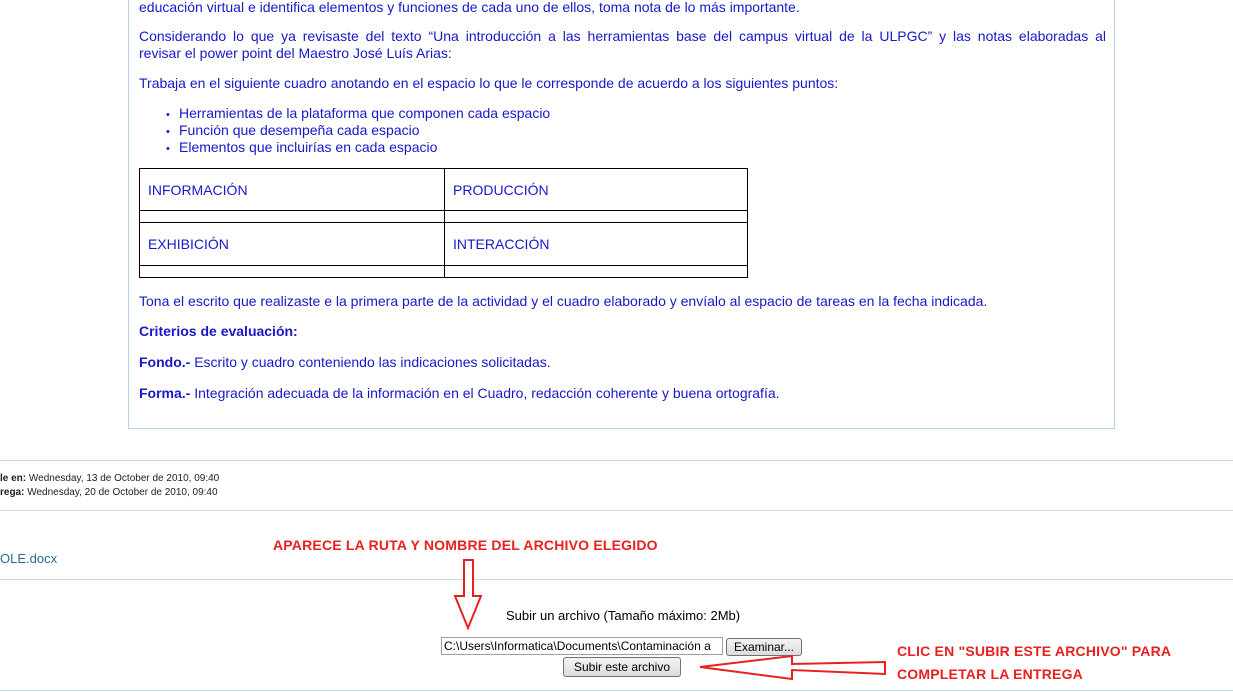 This screenshot has width=1233, height=692. Describe the element at coordinates (669, 620) in the screenshot. I see `annotation-arrows` at that location.